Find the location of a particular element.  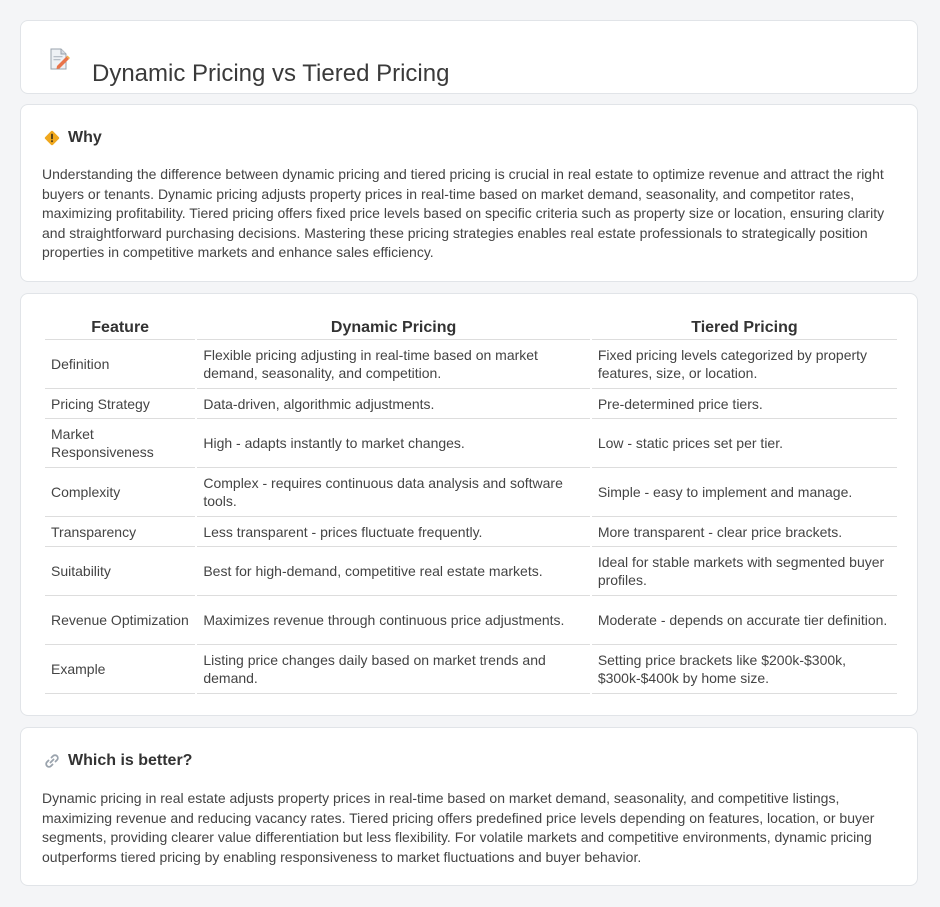

dynamic-cell: Data-driven, algorithmic adjustments. is located at coordinates (393, 404).